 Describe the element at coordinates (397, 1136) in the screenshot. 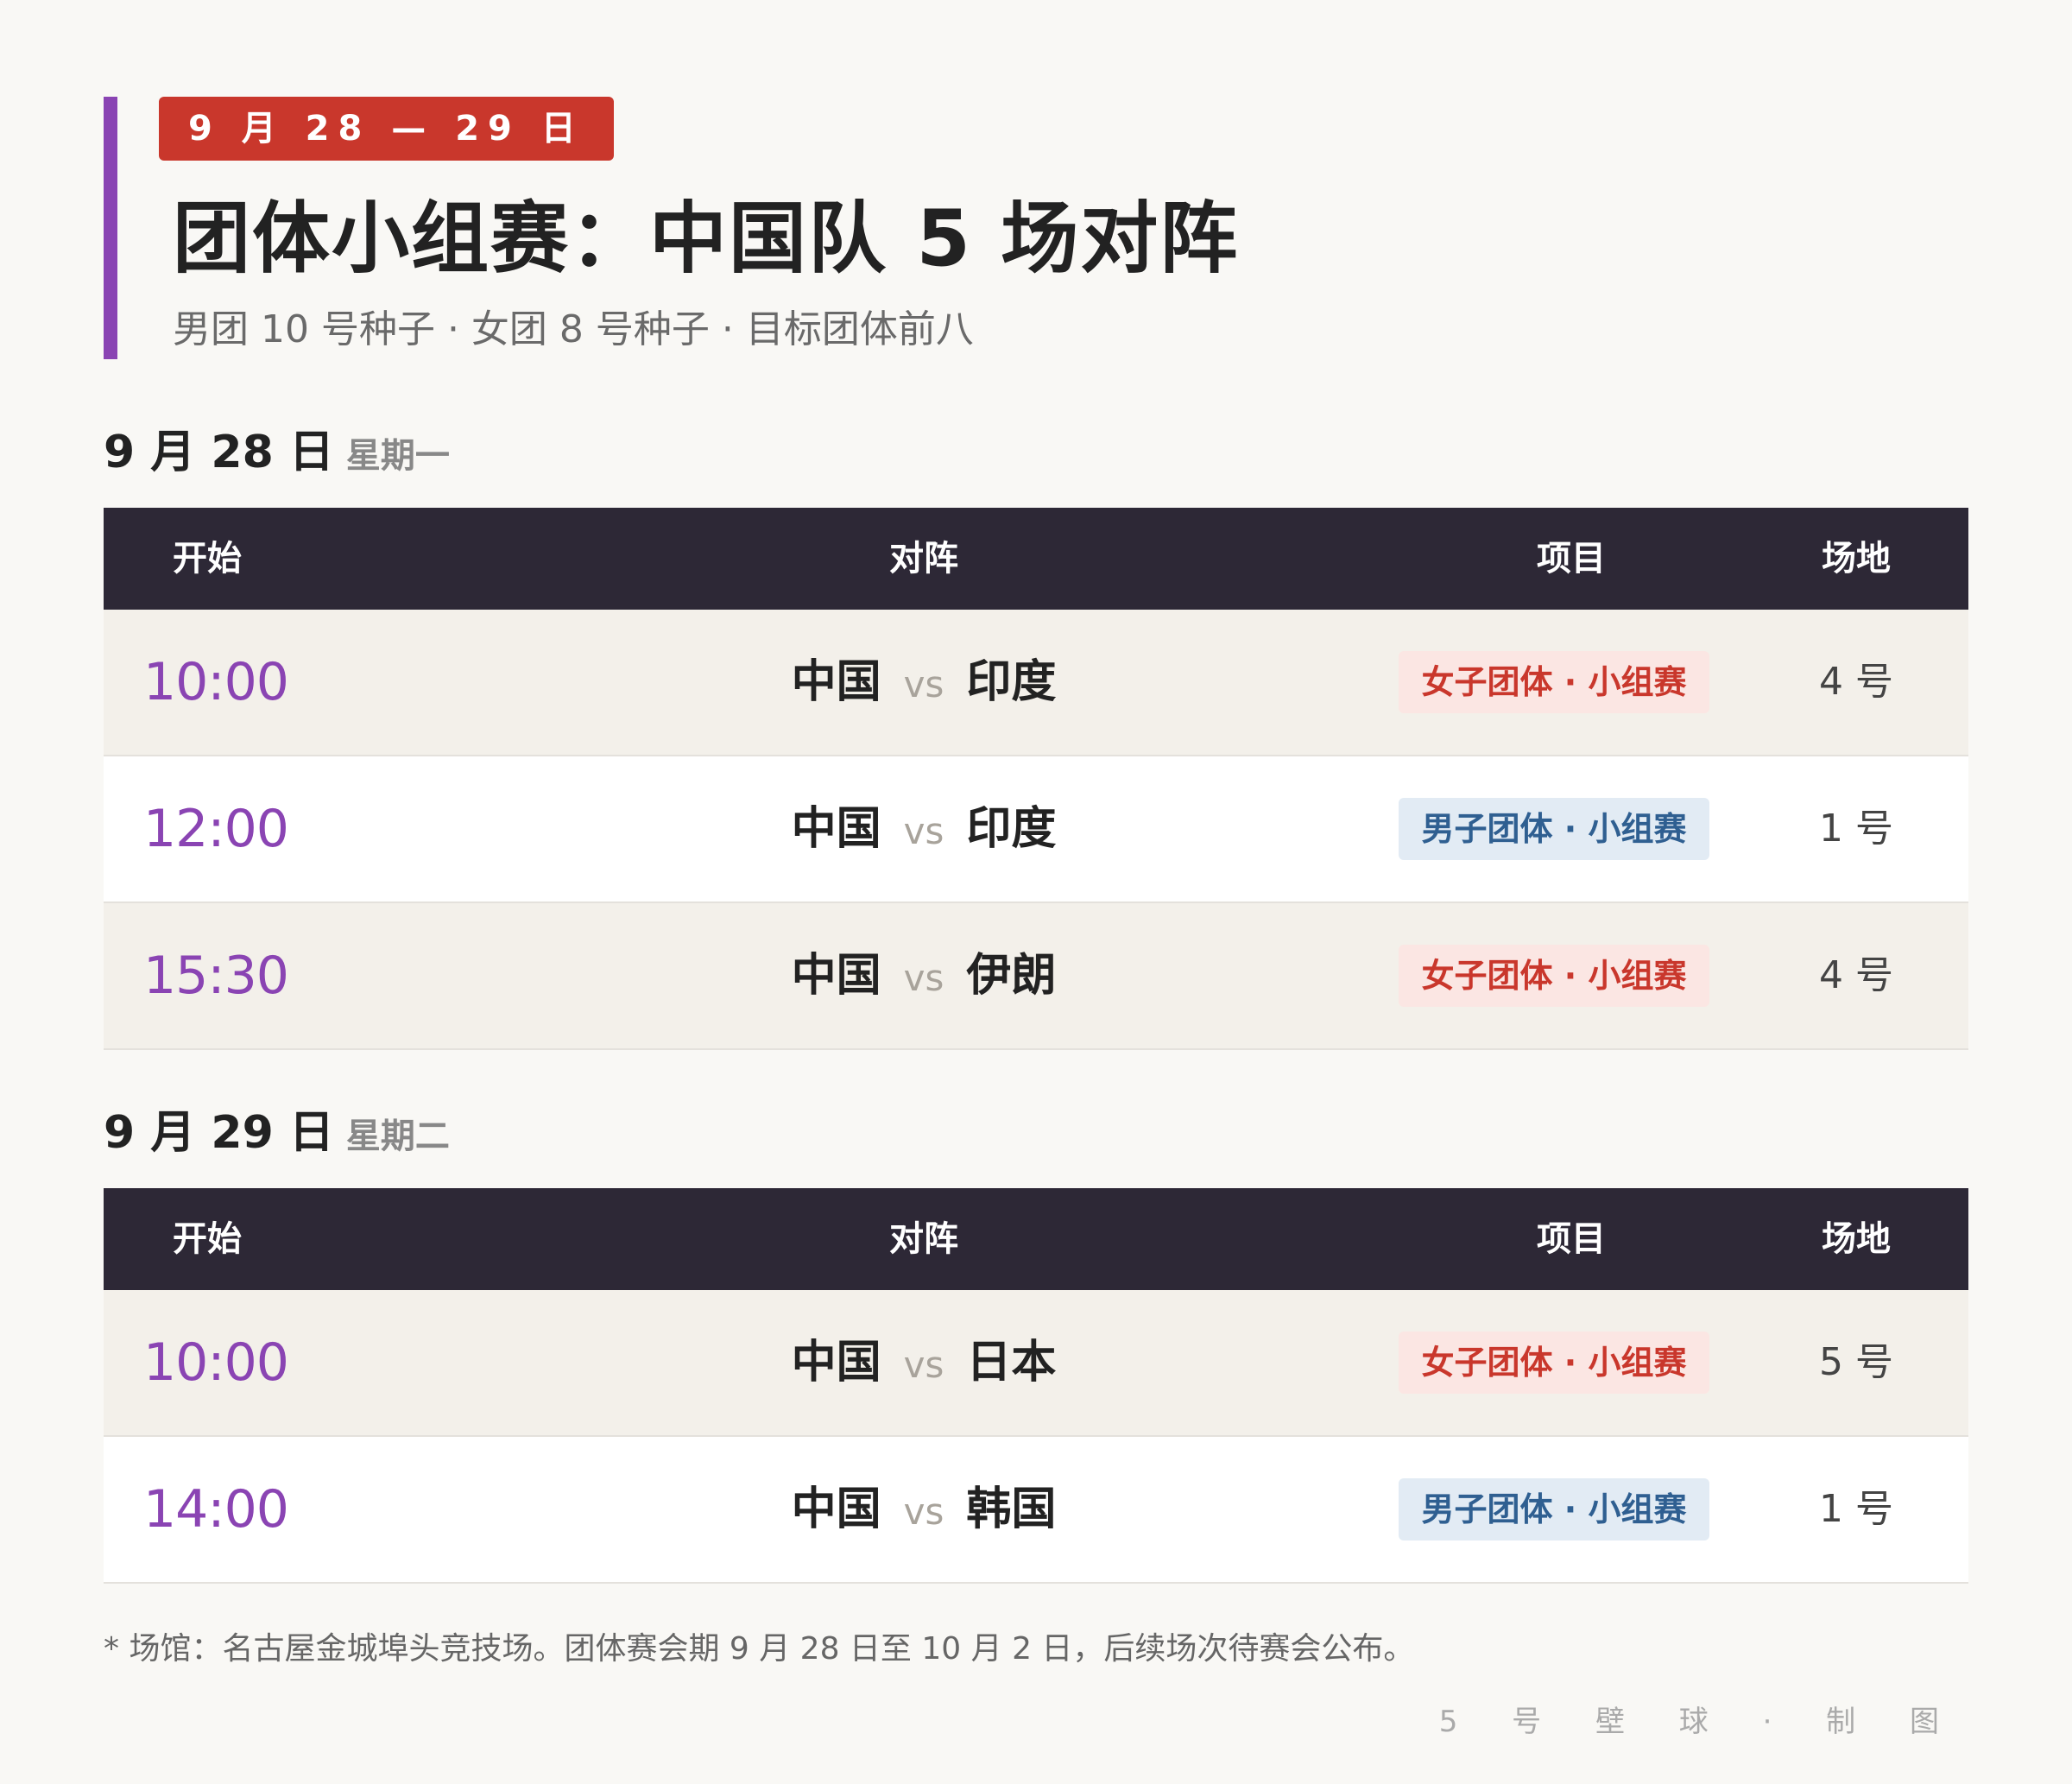

I see `day-weekday: 星期二` at that location.